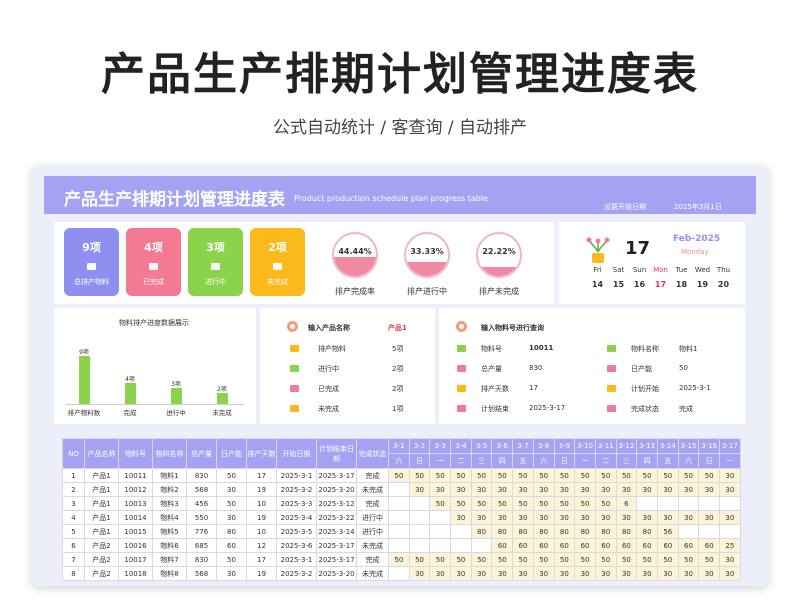 The height and width of the screenshot is (613, 800). What do you see at coordinates (660, 284) in the screenshot?
I see `calendar-date: 17` at bounding box center [660, 284].